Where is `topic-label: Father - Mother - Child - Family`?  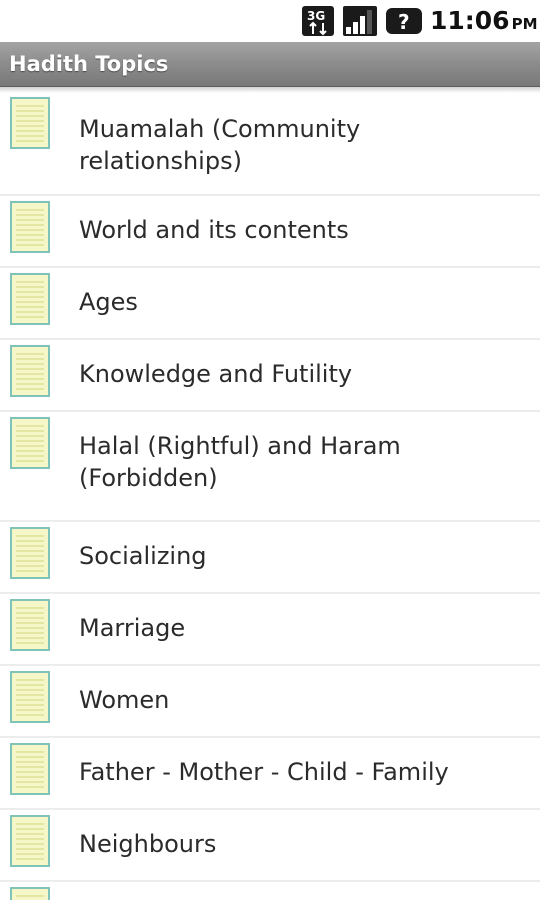 topic-label: Father - Mother - Child - Family is located at coordinates (264, 772).